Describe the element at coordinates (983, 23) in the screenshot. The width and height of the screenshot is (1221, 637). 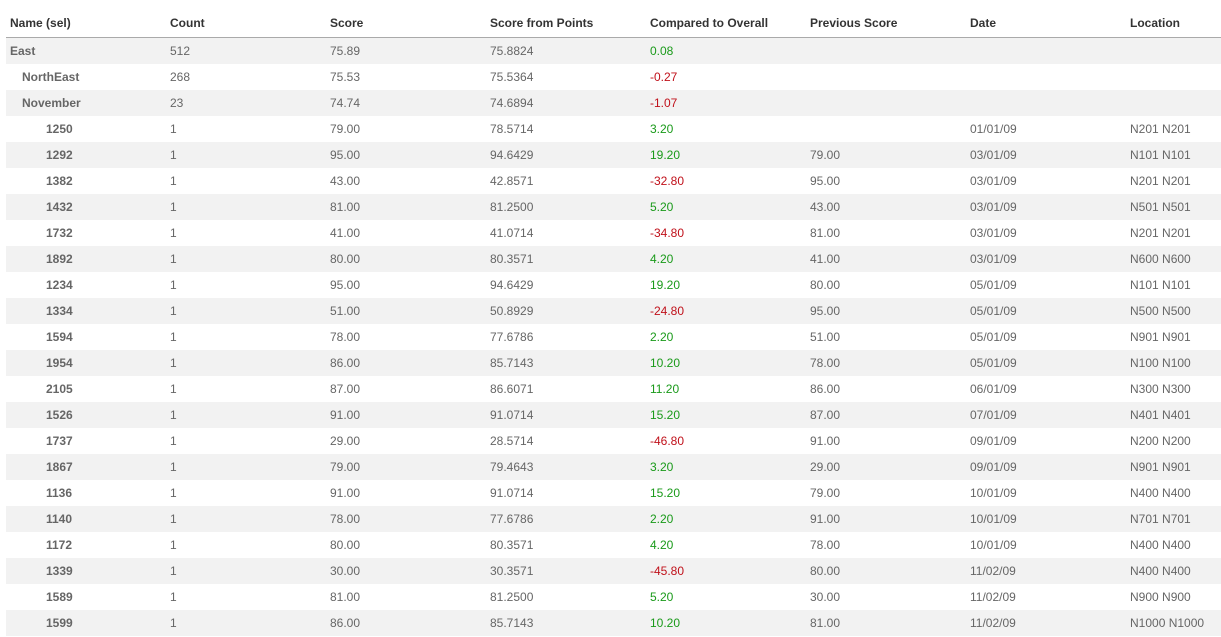
I see `header-date: Date` at that location.